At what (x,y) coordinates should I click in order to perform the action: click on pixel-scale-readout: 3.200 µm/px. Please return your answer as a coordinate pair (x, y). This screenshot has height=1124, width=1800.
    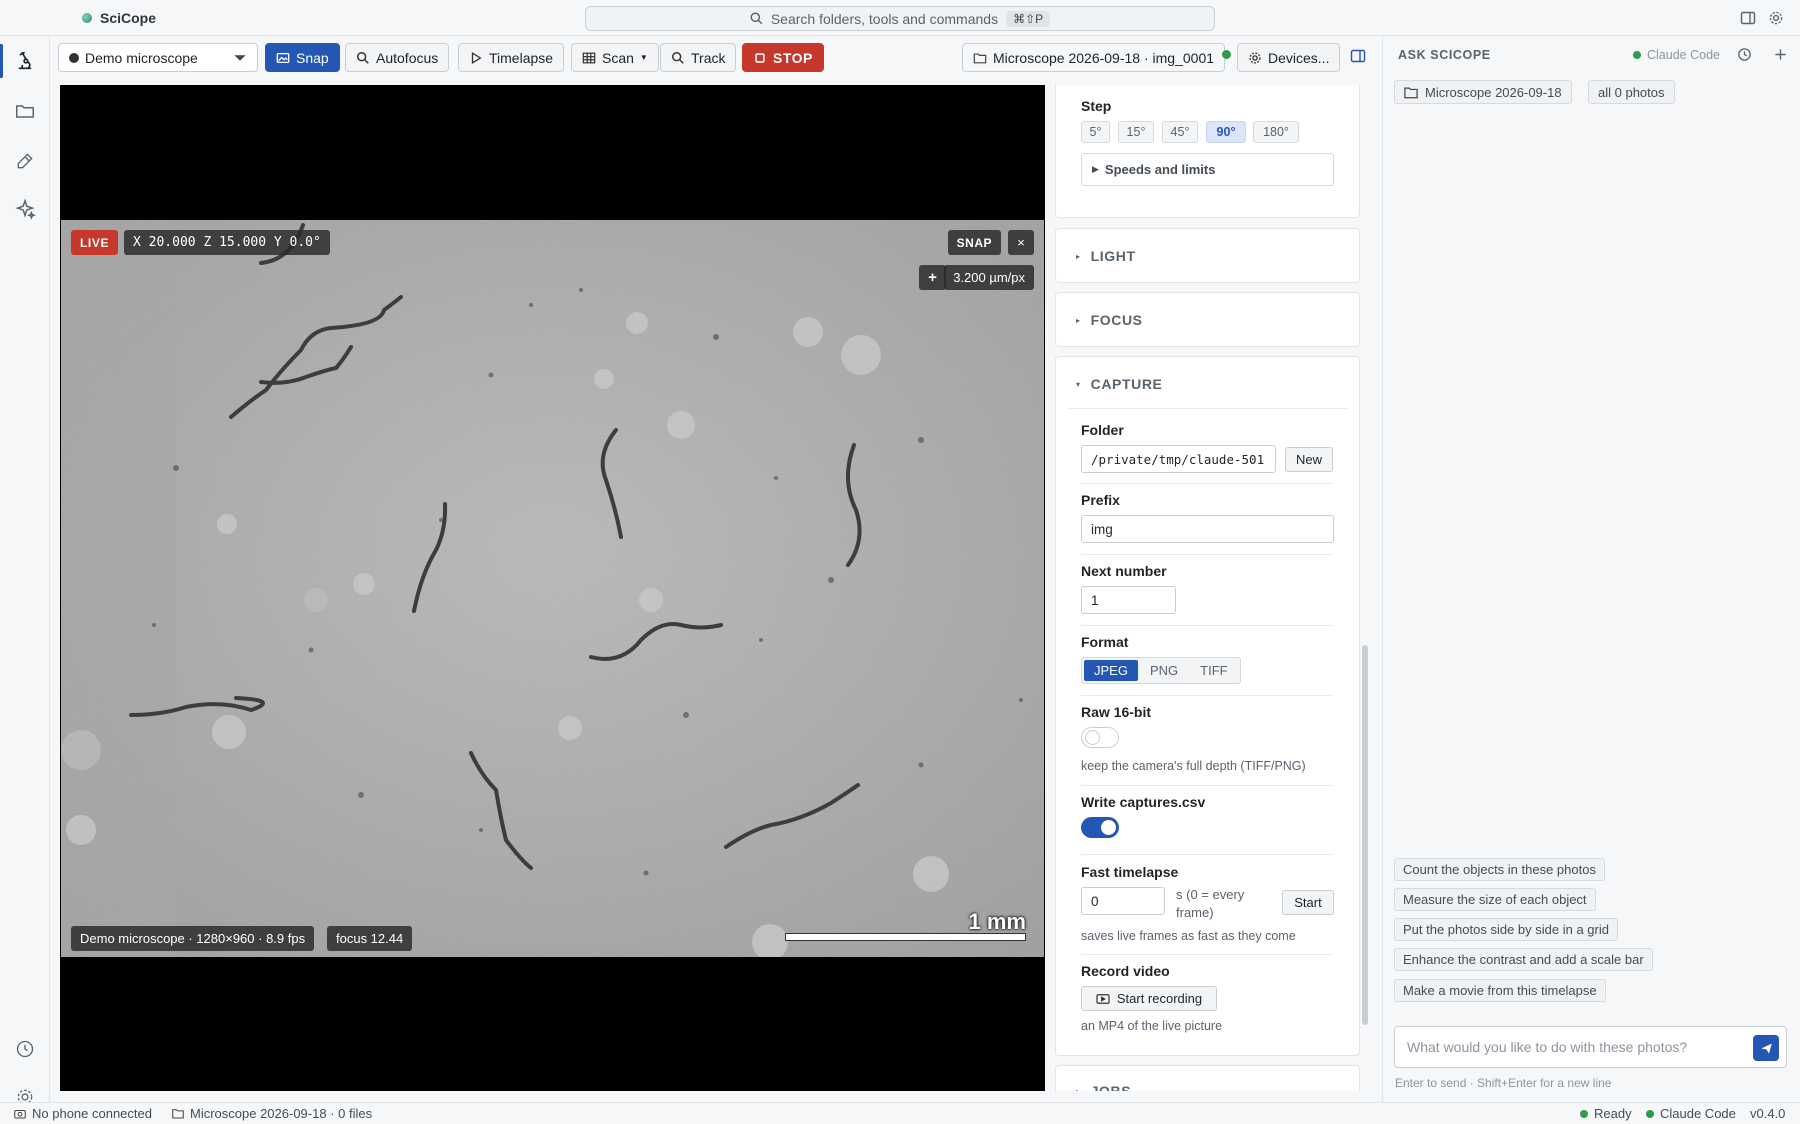
    Looking at the image, I should click on (989, 277).